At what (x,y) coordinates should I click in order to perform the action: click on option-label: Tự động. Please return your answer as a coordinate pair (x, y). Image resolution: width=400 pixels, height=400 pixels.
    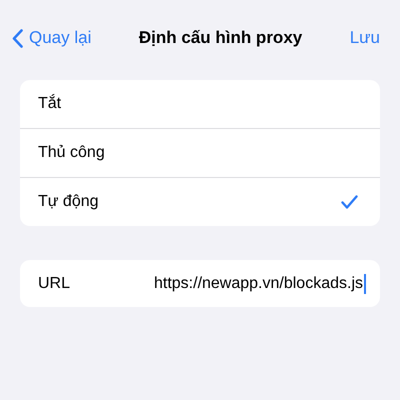
    Looking at the image, I should click on (68, 202).